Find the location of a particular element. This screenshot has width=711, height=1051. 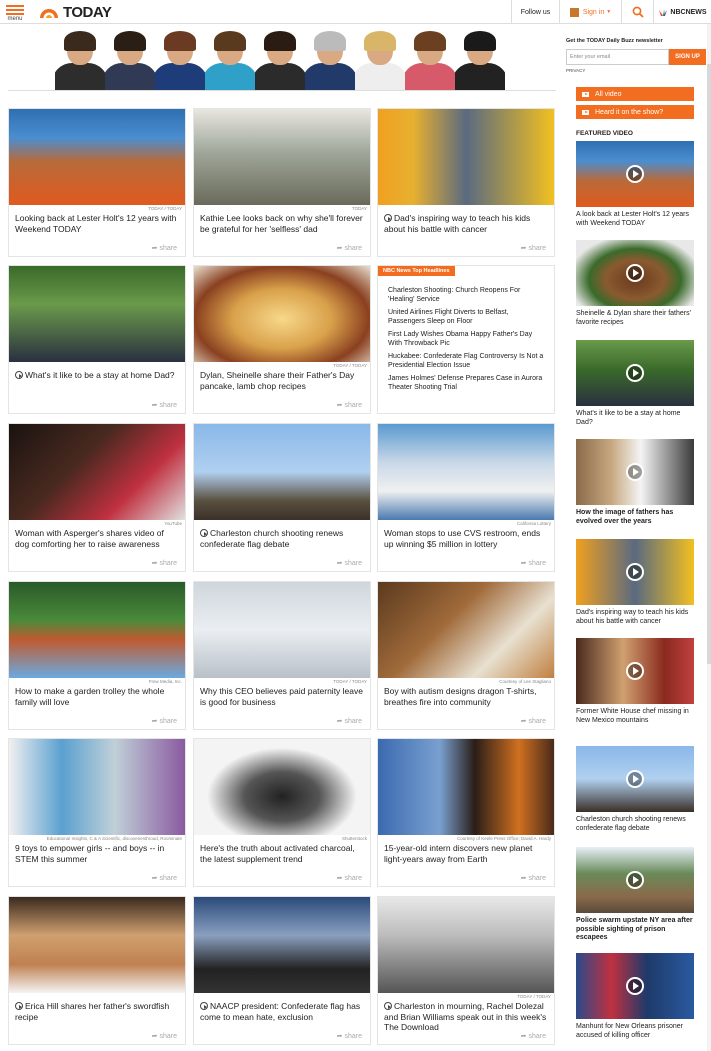

video-caption: What's it like to be a stay at home Dad? is located at coordinates (635, 418).